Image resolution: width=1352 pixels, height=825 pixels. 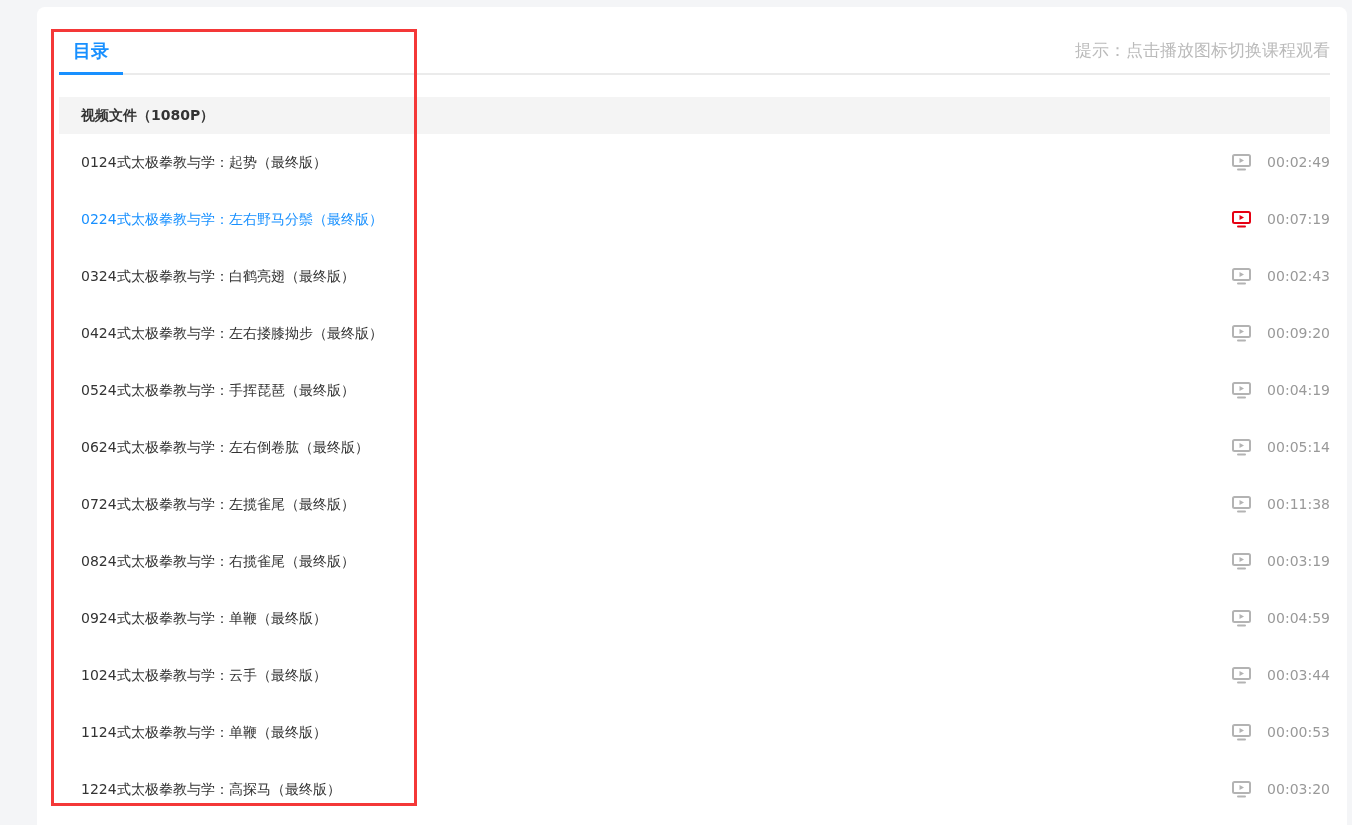 What do you see at coordinates (1298, 789) in the screenshot?
I see `duration-text: 00:03:20` at bounding box center [1298, 789].